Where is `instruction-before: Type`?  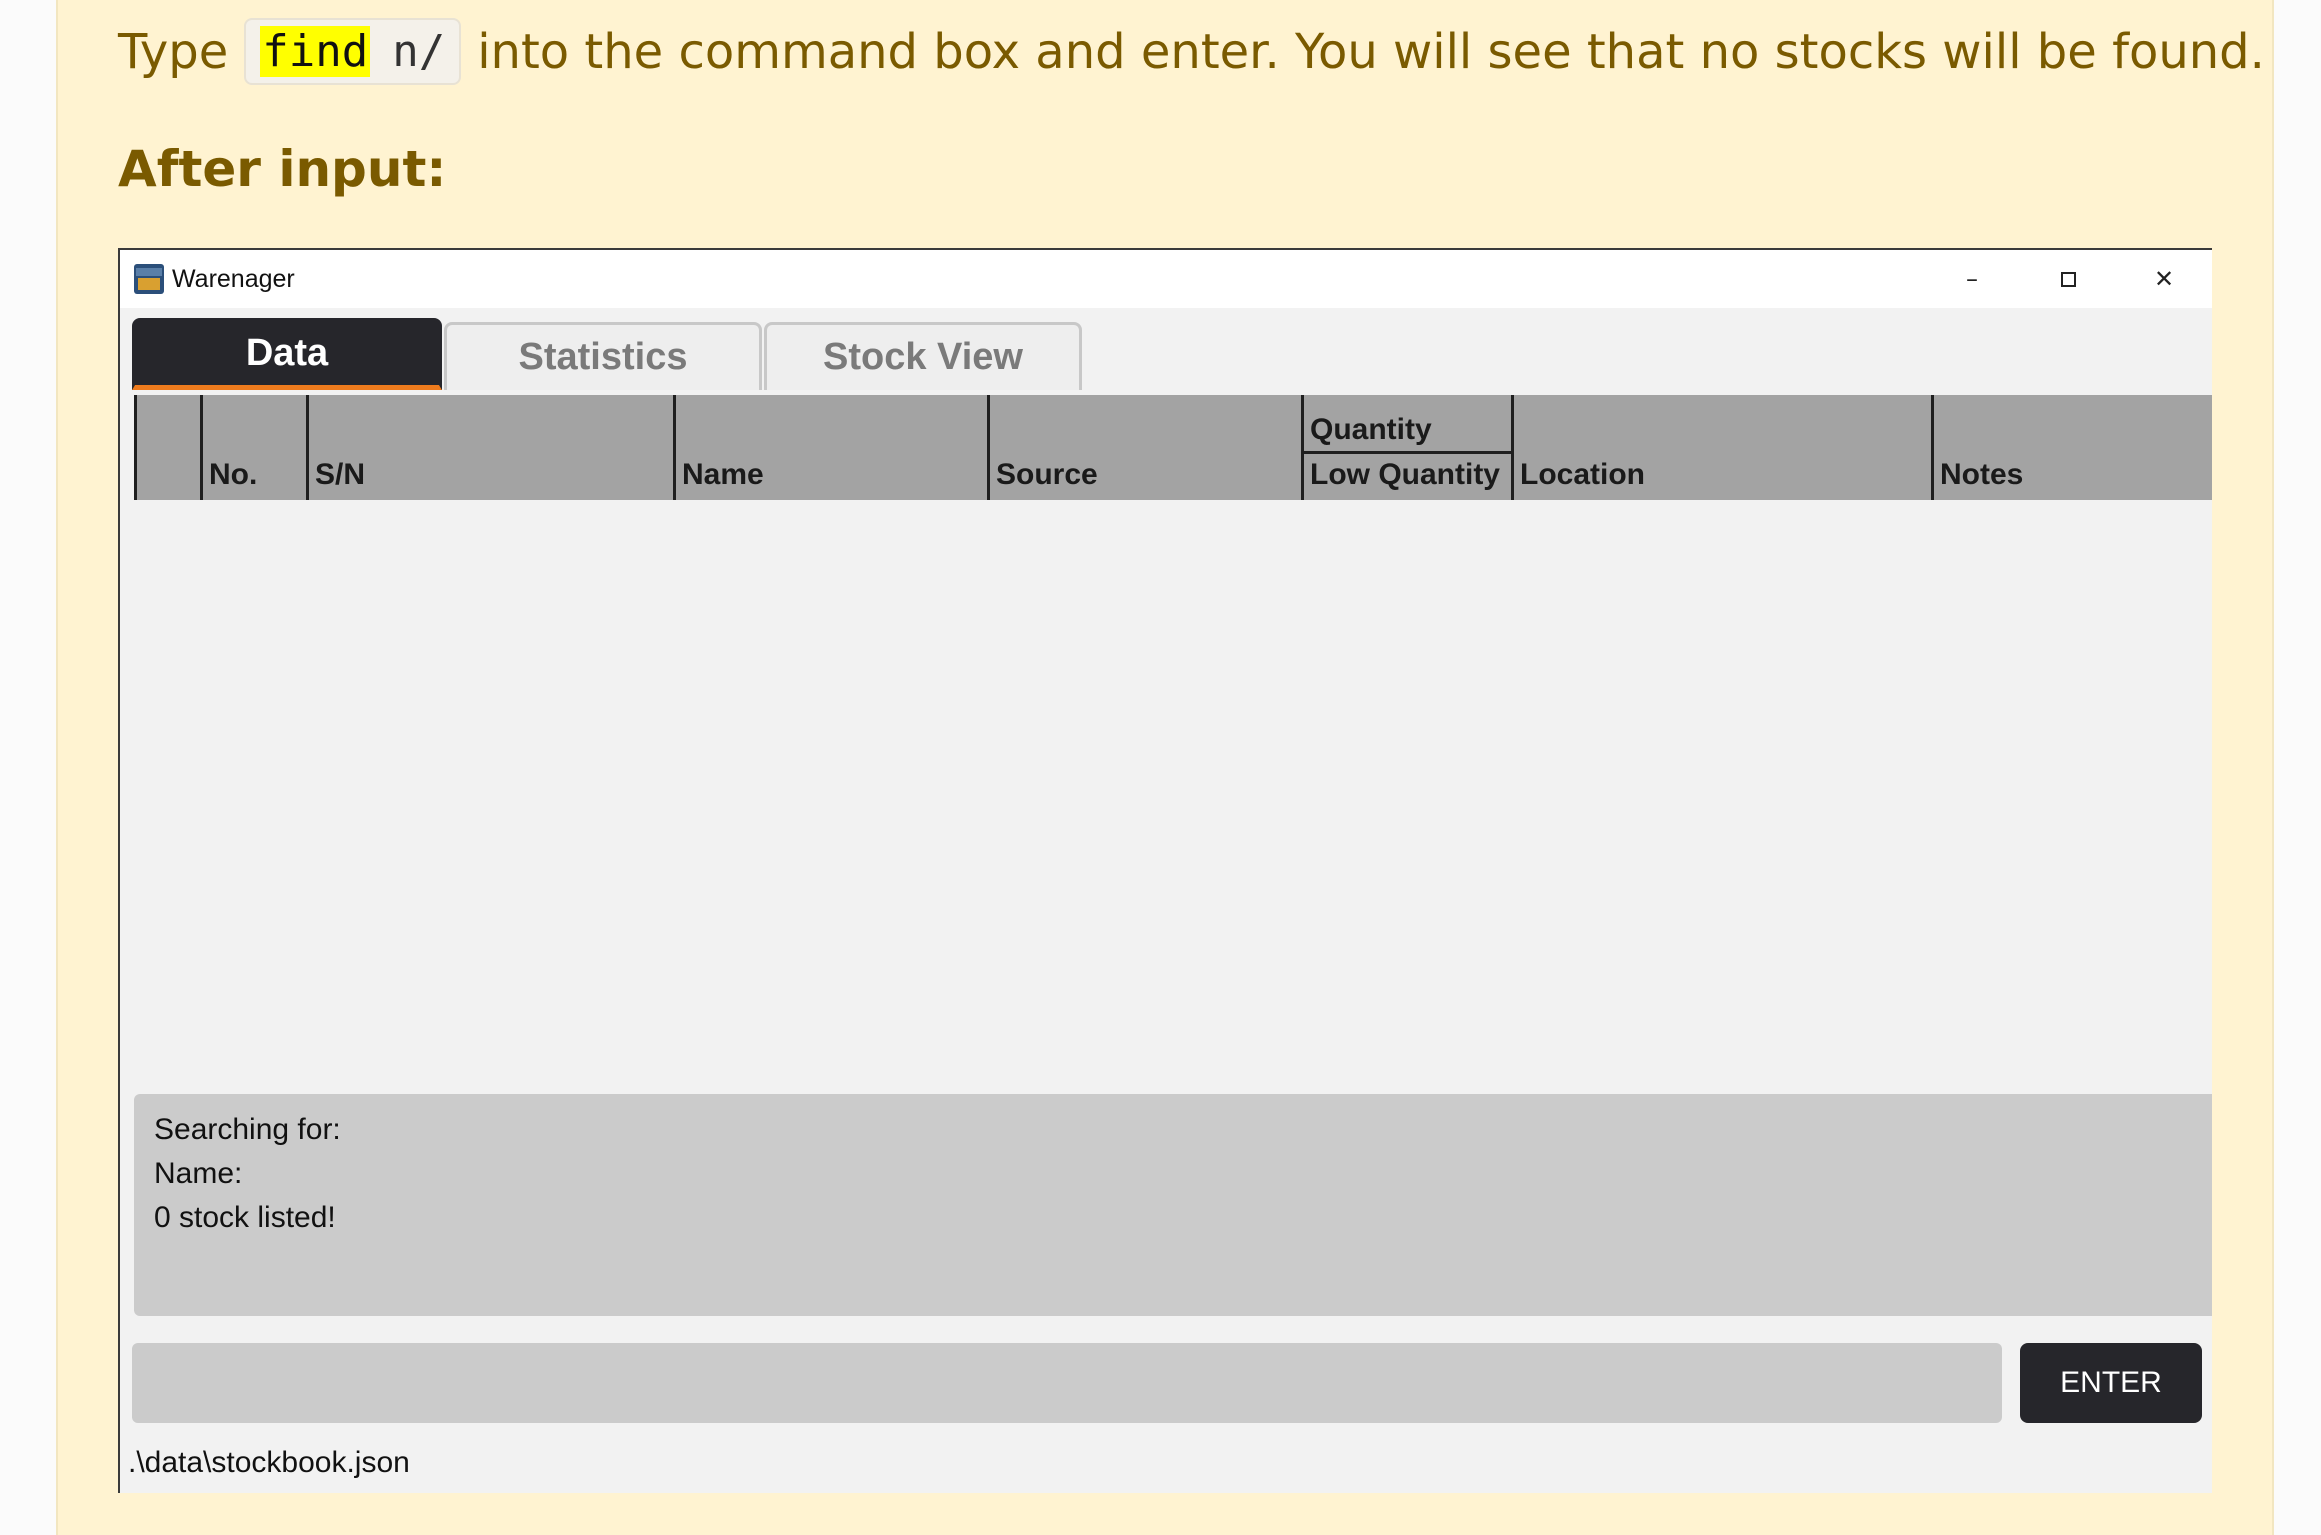 instruction-before: Type is located at coordinates (173, 51).